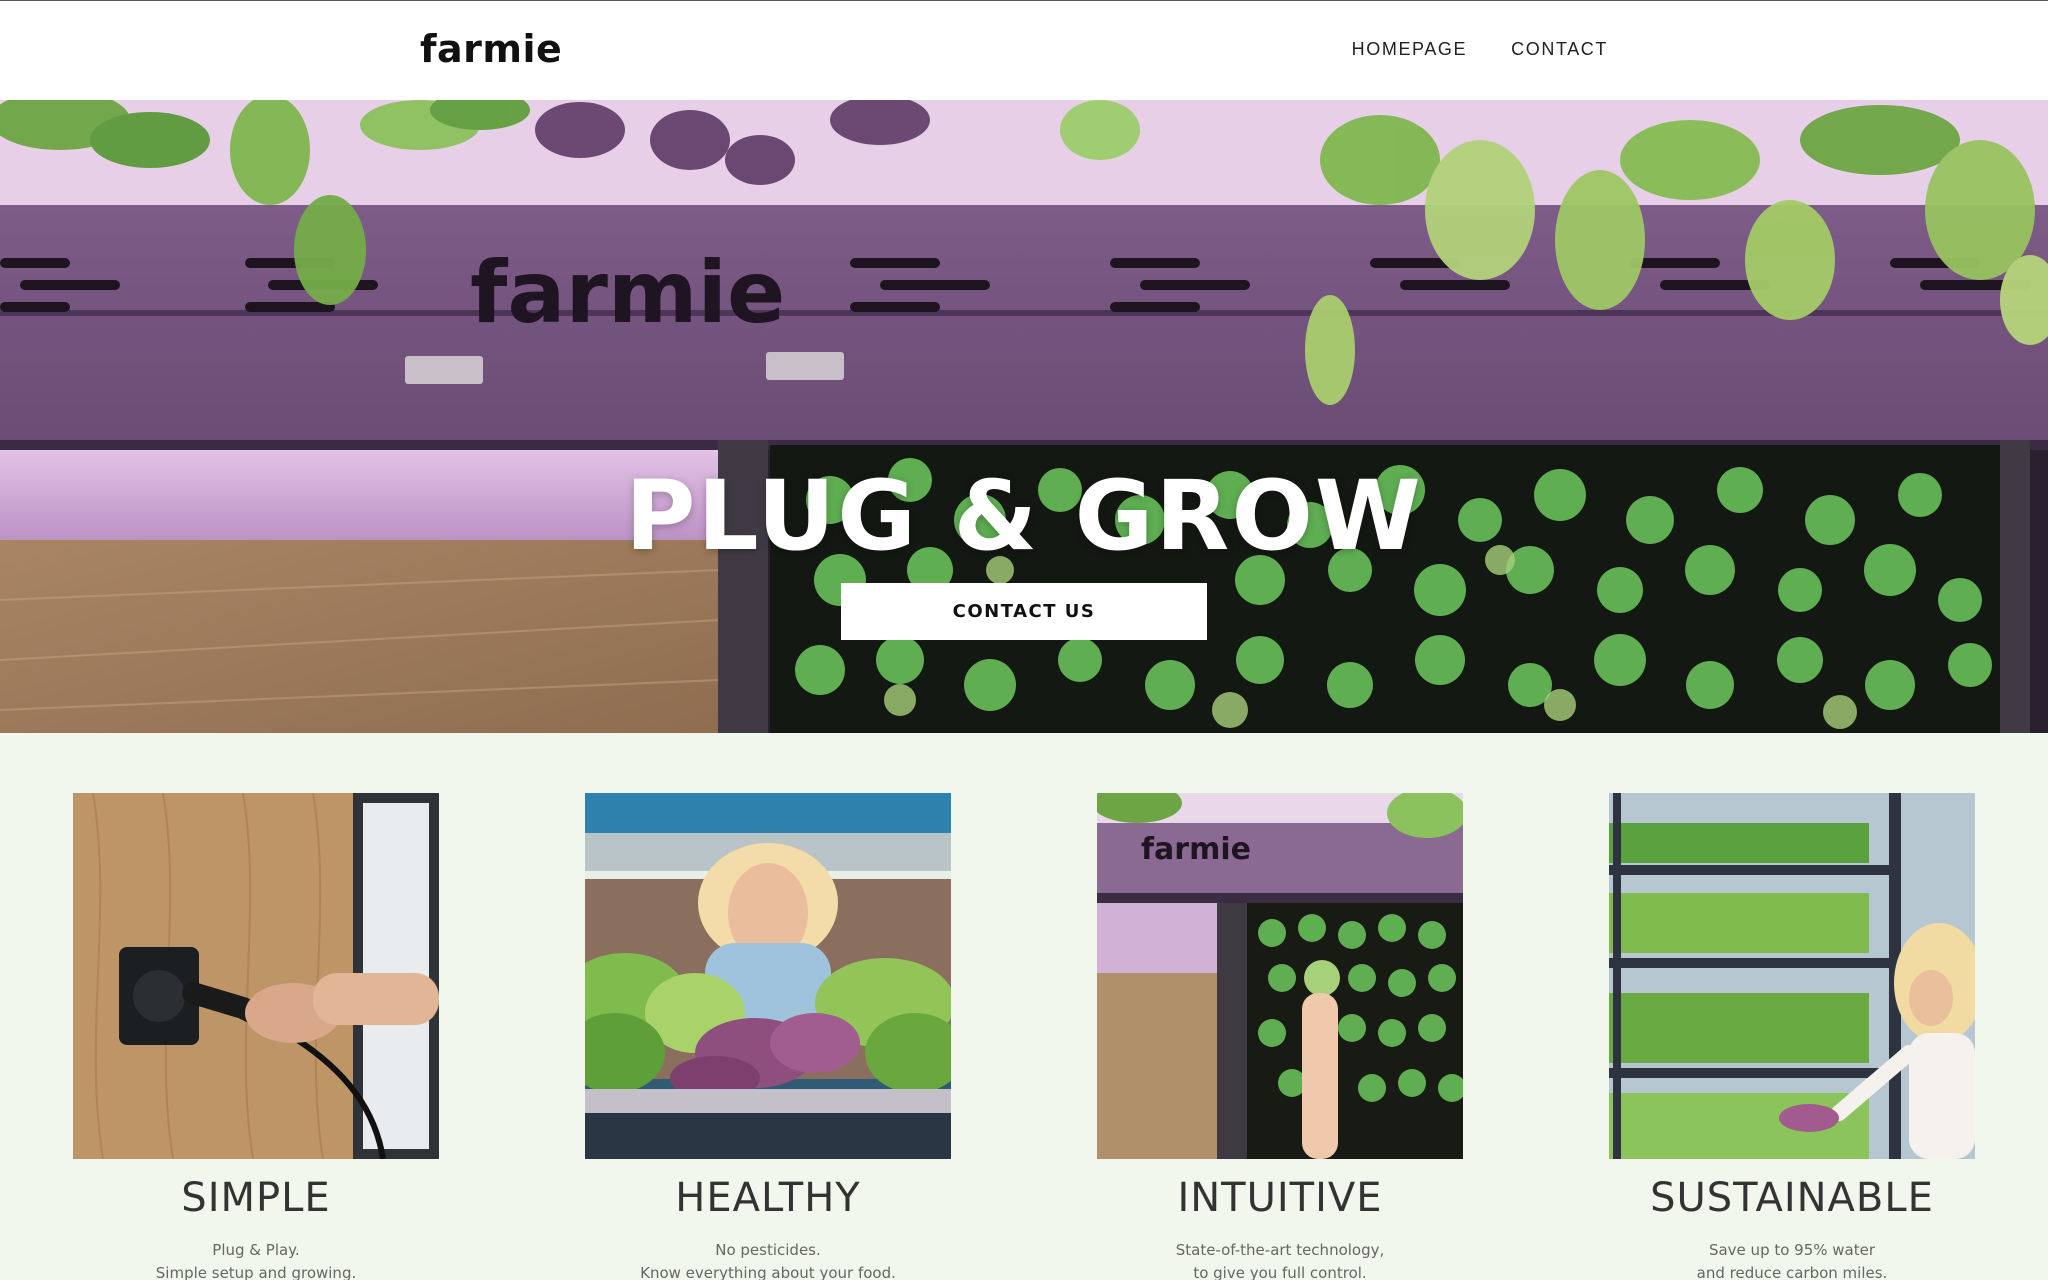 The height and width of the screenshot is (1280, 2048). Describe the element at coordinates (256, 1198) in the screenshot. I see `feature-title-simple: SIMPLE` at that location.